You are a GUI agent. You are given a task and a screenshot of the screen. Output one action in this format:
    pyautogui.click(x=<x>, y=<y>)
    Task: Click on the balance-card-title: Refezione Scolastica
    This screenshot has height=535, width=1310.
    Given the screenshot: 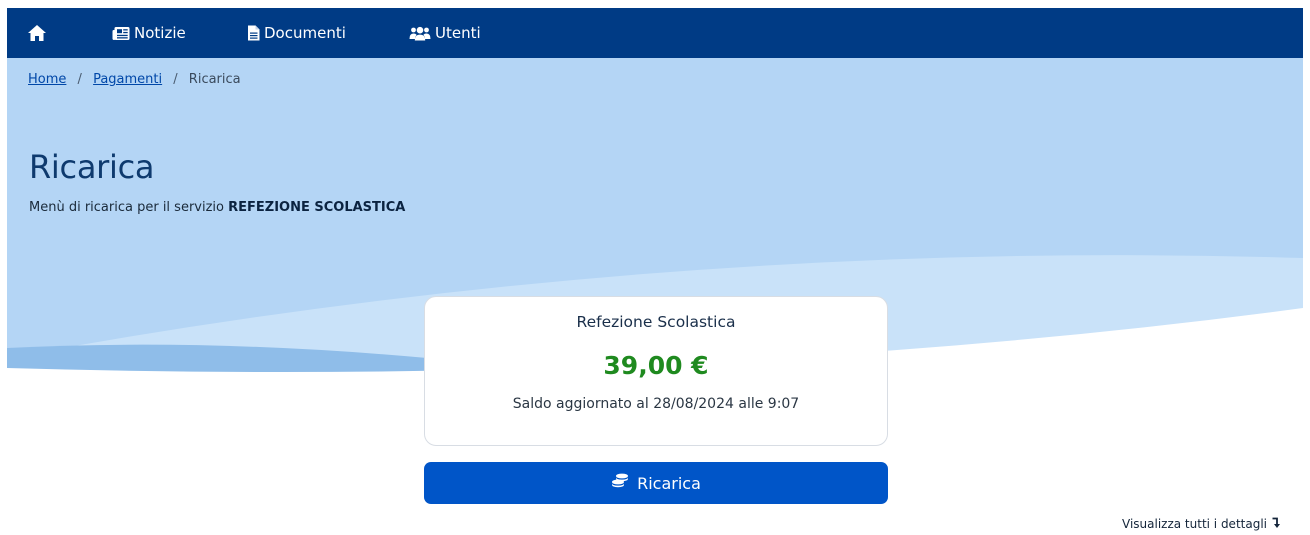 What is the action you would take?
    pyautogui.click(x=656, y=322)
    